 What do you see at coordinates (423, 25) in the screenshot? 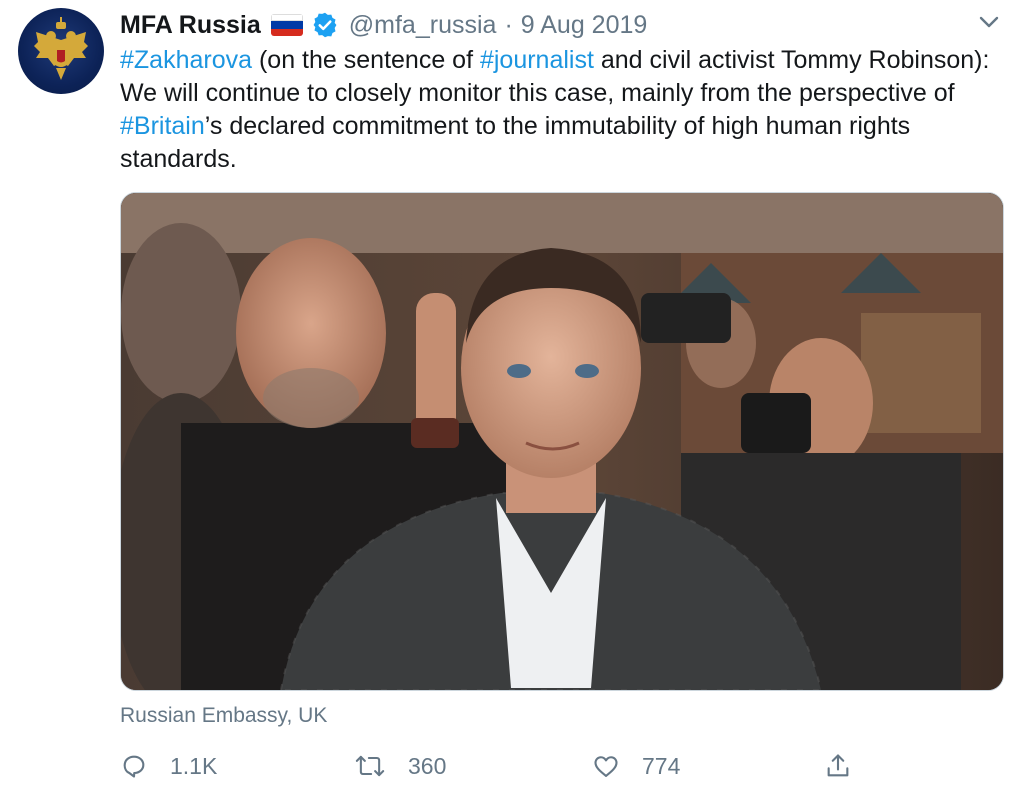
I see `user-handle: @mfa_russia` at bounding box center [423, 25].